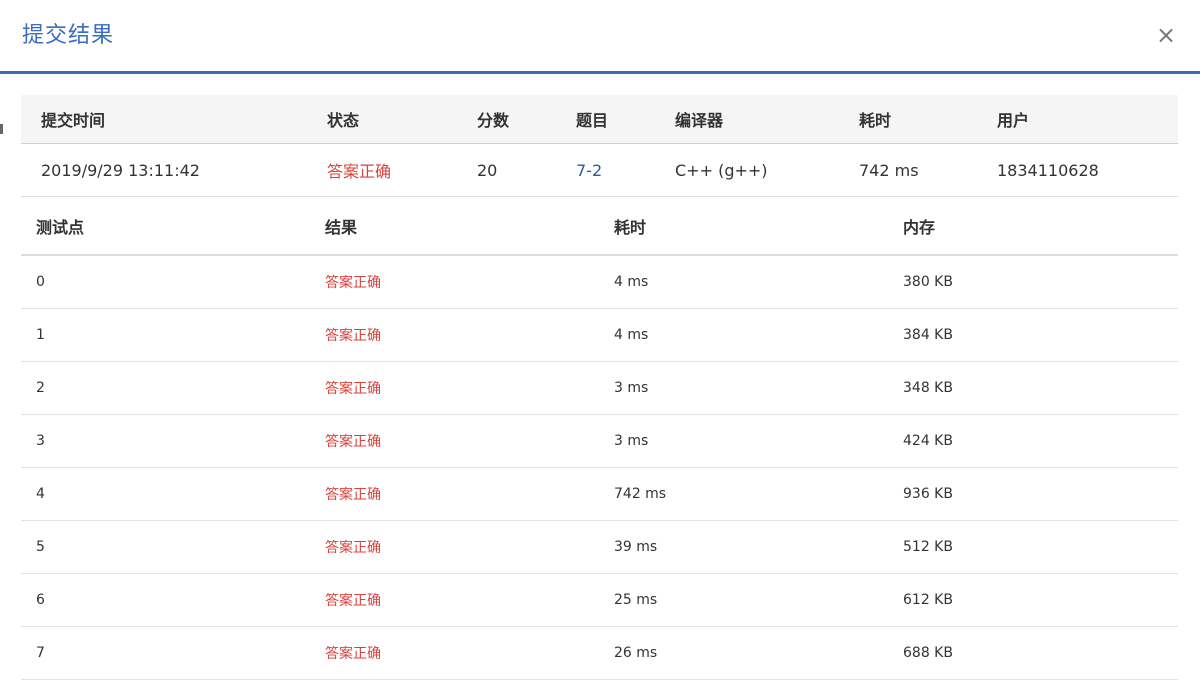 This screenshot has width=1200, height=695. What do you see at coordinates (359, 171) in the screenshot?
I see `status-badge: 答案正确` at bounding box center [359, 171].